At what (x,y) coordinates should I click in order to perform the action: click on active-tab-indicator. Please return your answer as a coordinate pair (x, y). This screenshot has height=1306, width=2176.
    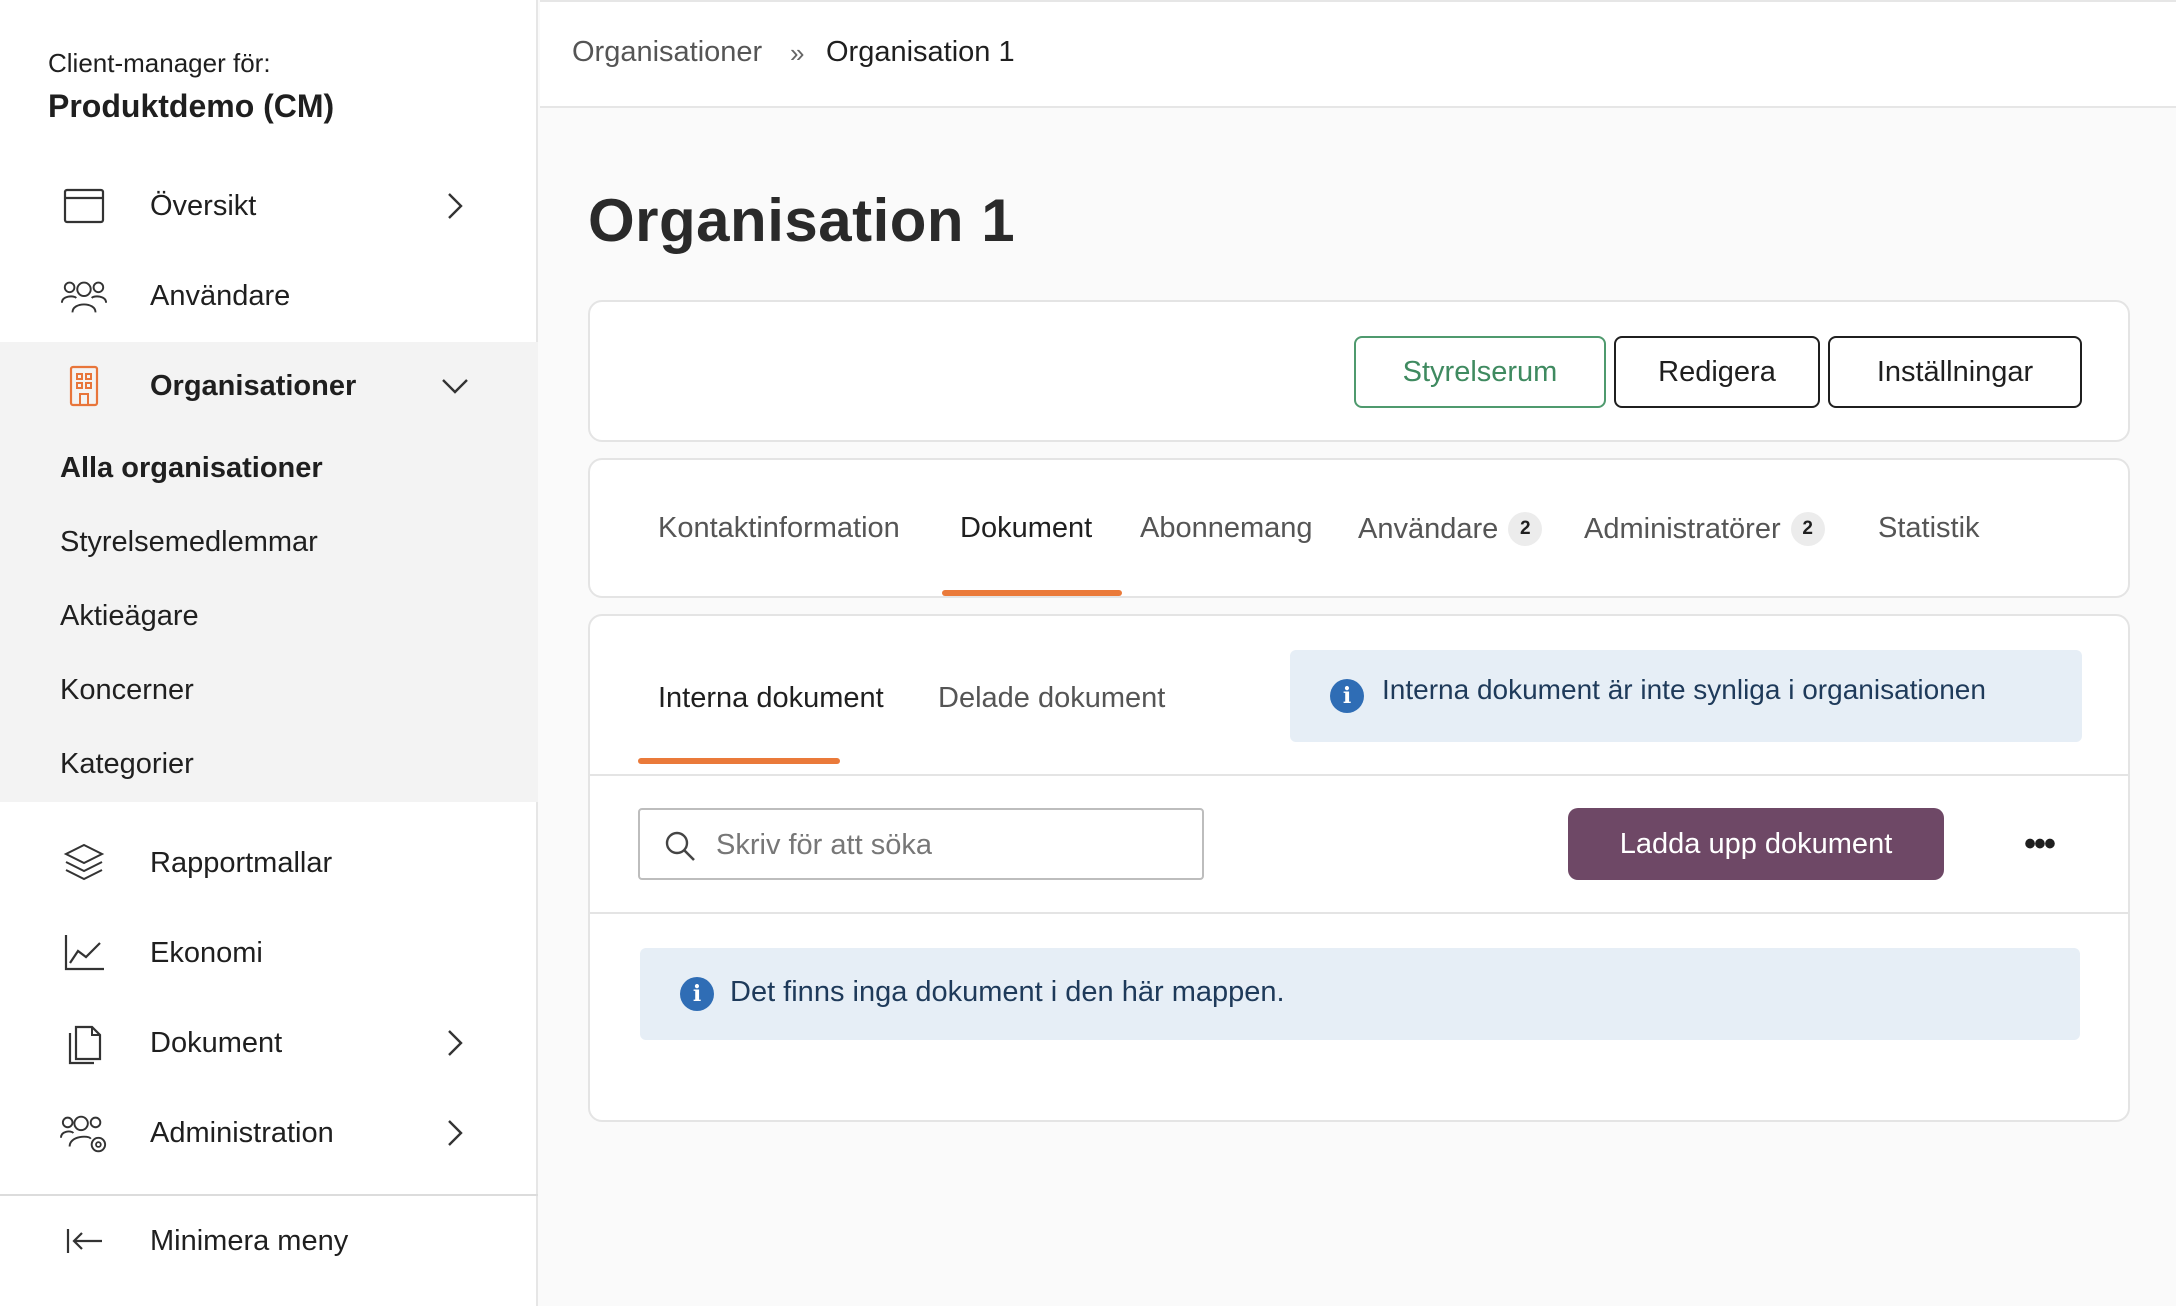
    Looking at the image, I should click on (1032, 593).